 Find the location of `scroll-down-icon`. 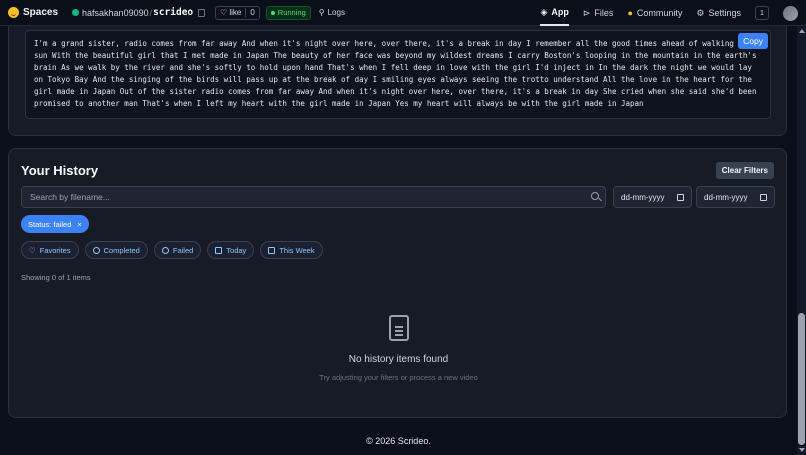

scroll-down-icon is located at coordinates (802, 450).